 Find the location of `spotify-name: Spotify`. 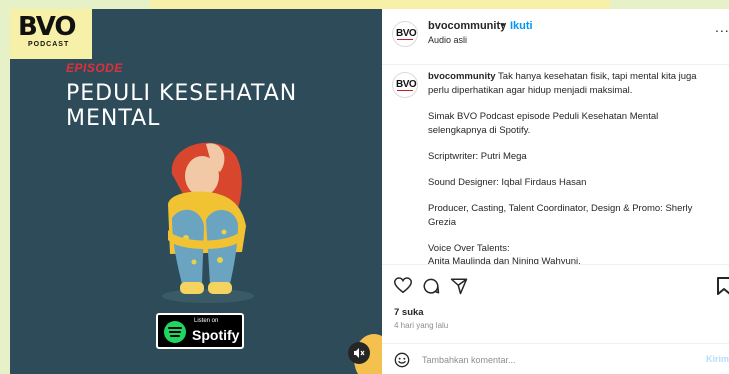

spotify-name: Spotify is located at coordinates (216, 335).